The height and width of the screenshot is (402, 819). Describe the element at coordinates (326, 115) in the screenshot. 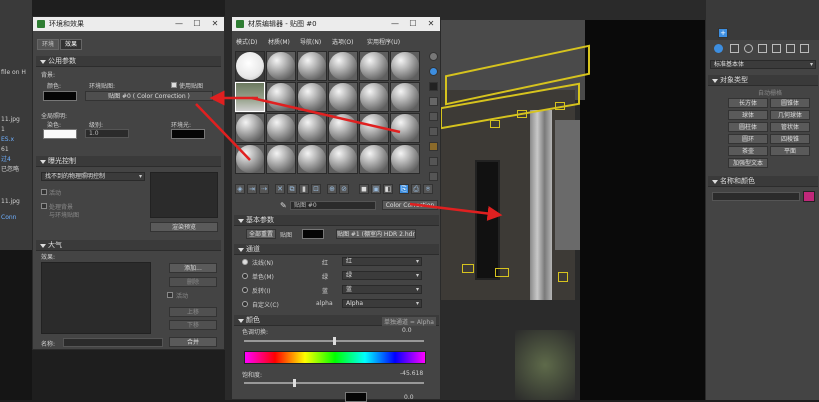

I see `arrow-slot-to-editor` at that location.